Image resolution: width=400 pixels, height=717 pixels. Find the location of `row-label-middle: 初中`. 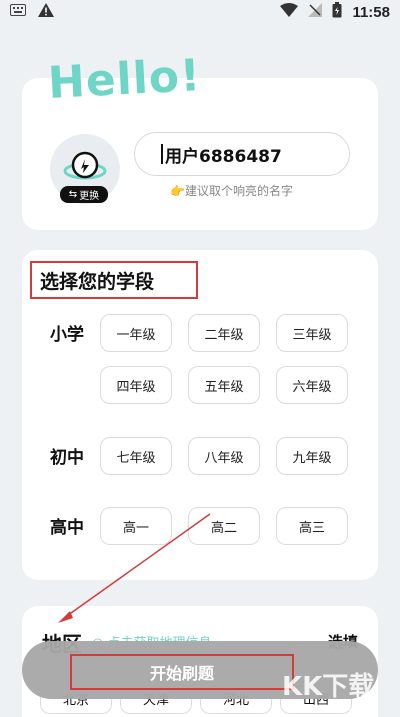

row-label-middle: 初中 is located at coordinates (67, 458).